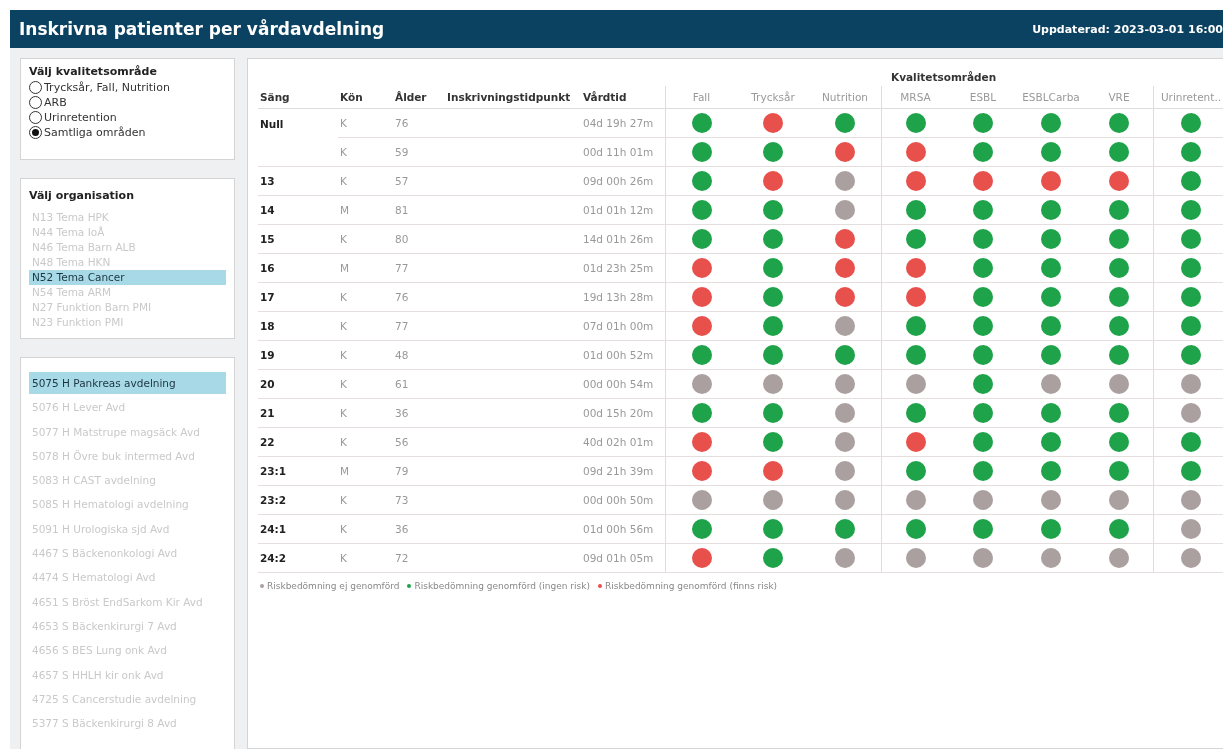 The width and height of the screenshot is (1223, 749). Describe the element at coordinates (272, 124) in the screenshot. I see `table-cell-text: Null` at that location.